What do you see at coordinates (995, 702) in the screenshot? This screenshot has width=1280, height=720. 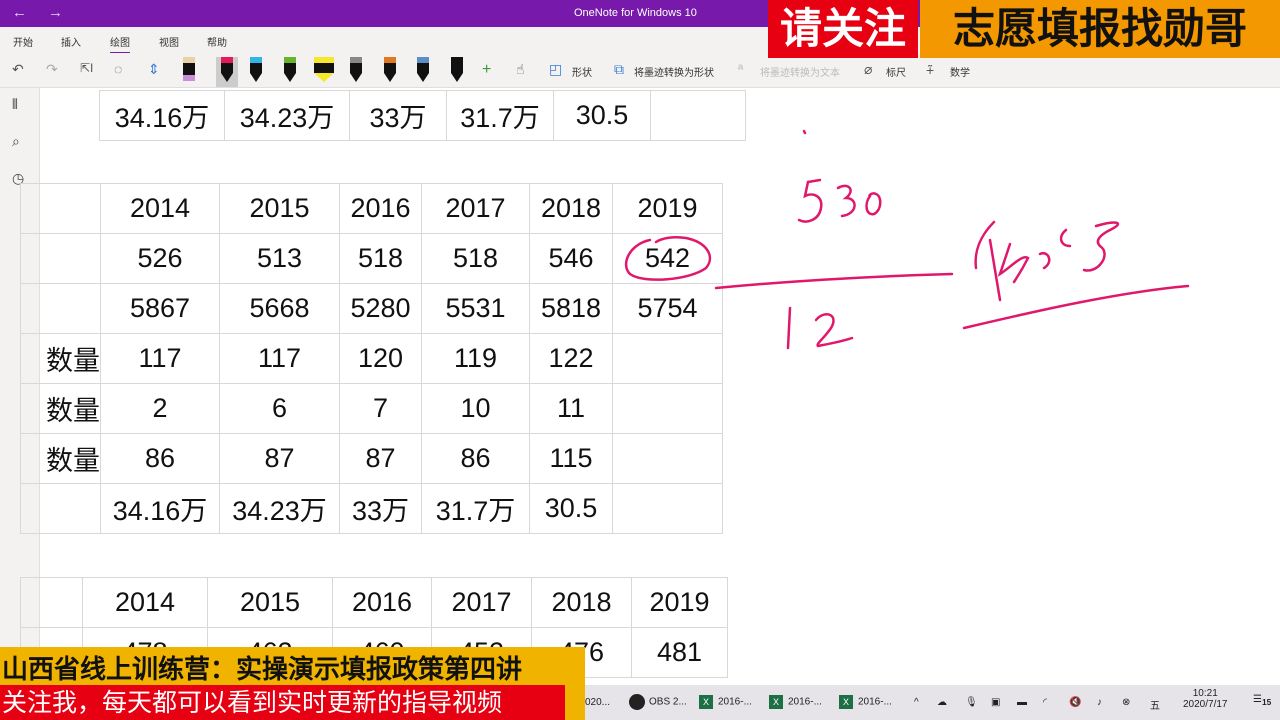 I see `app-tray-icon: ▣` at bounding box center [995, 702].